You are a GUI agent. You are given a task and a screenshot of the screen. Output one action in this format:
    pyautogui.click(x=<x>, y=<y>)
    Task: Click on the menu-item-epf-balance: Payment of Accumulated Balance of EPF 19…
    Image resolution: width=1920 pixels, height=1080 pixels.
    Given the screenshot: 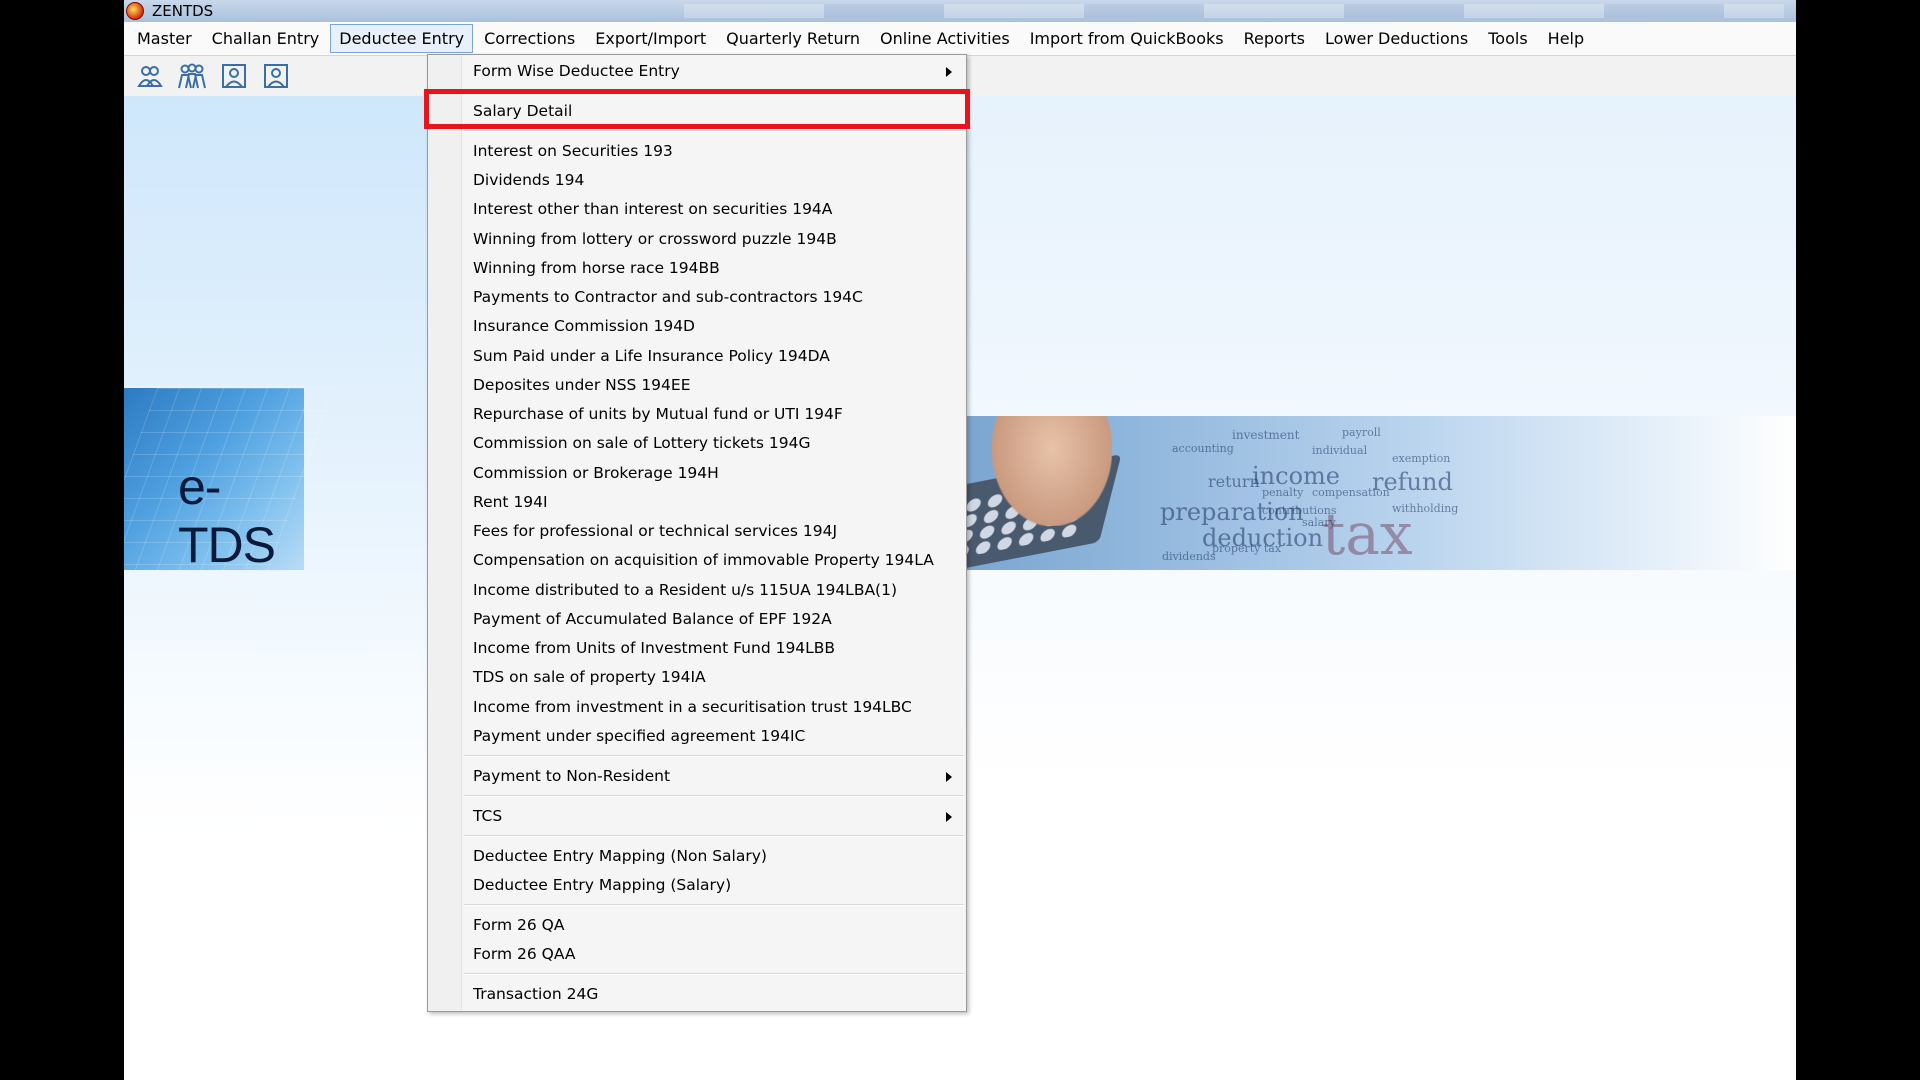 What is the action you would take?
    pyautogui.click(x=697, y=619)
    